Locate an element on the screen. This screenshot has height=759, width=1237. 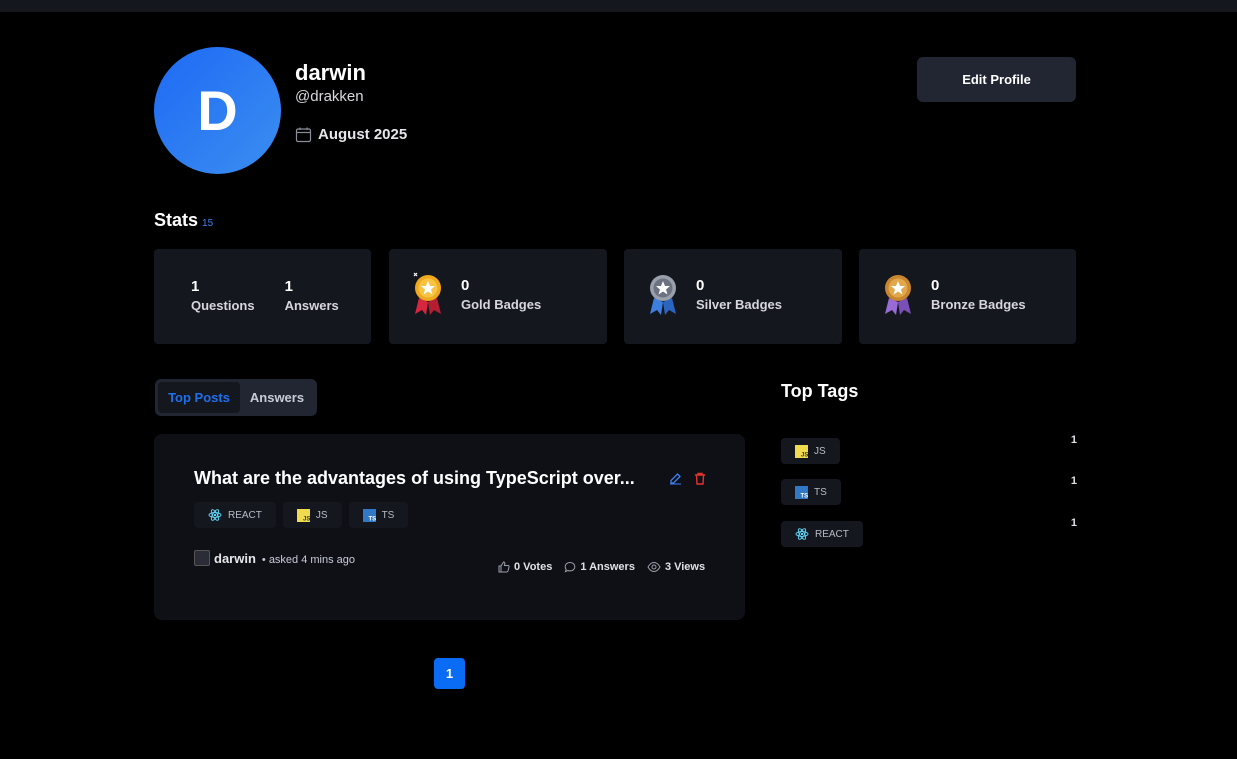
top-tags-heading: Top Tags is located at coordinates (820, 391).